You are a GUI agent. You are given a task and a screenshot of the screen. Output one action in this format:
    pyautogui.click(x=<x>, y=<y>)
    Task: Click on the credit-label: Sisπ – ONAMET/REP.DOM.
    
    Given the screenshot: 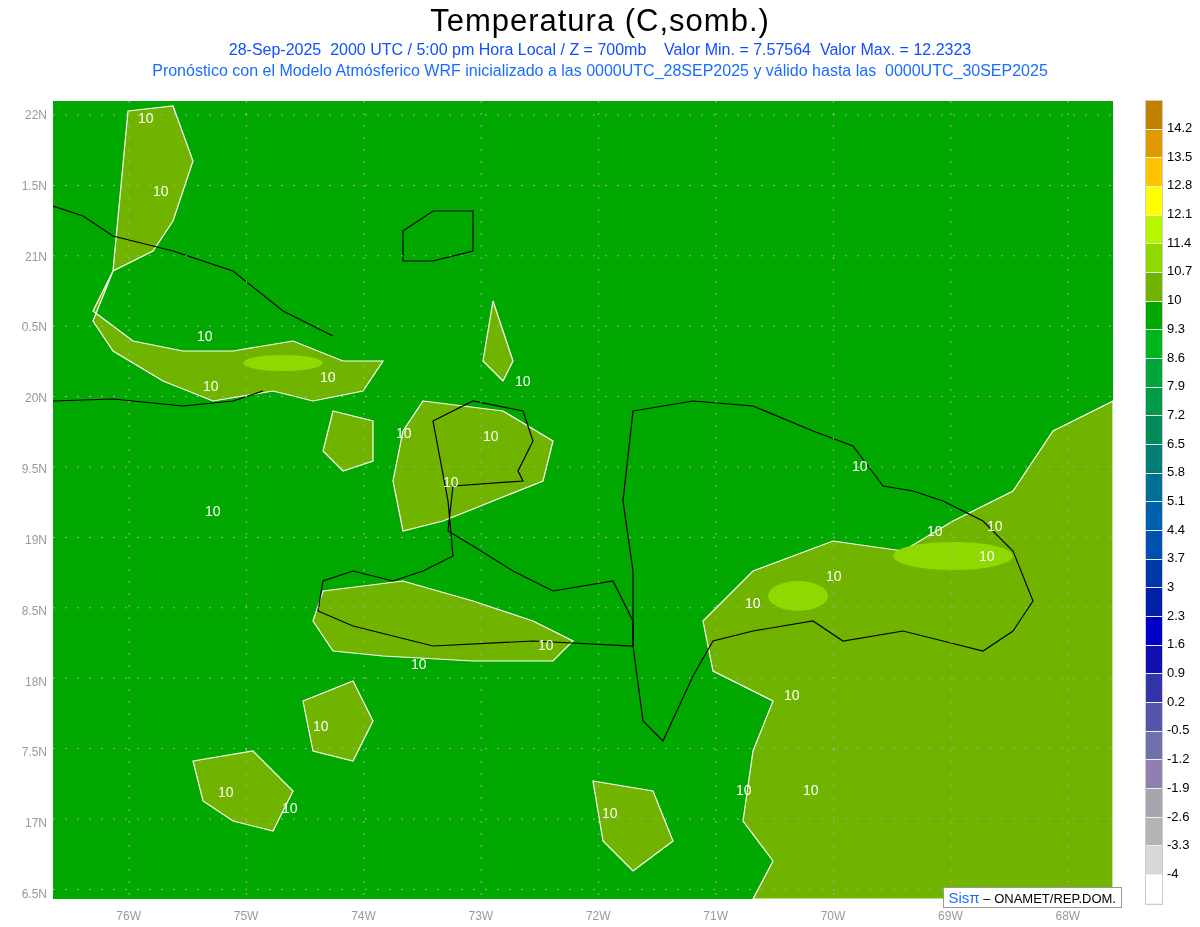 What is the action you would take?
    pyautogui.click(x=1032, y=897)
    